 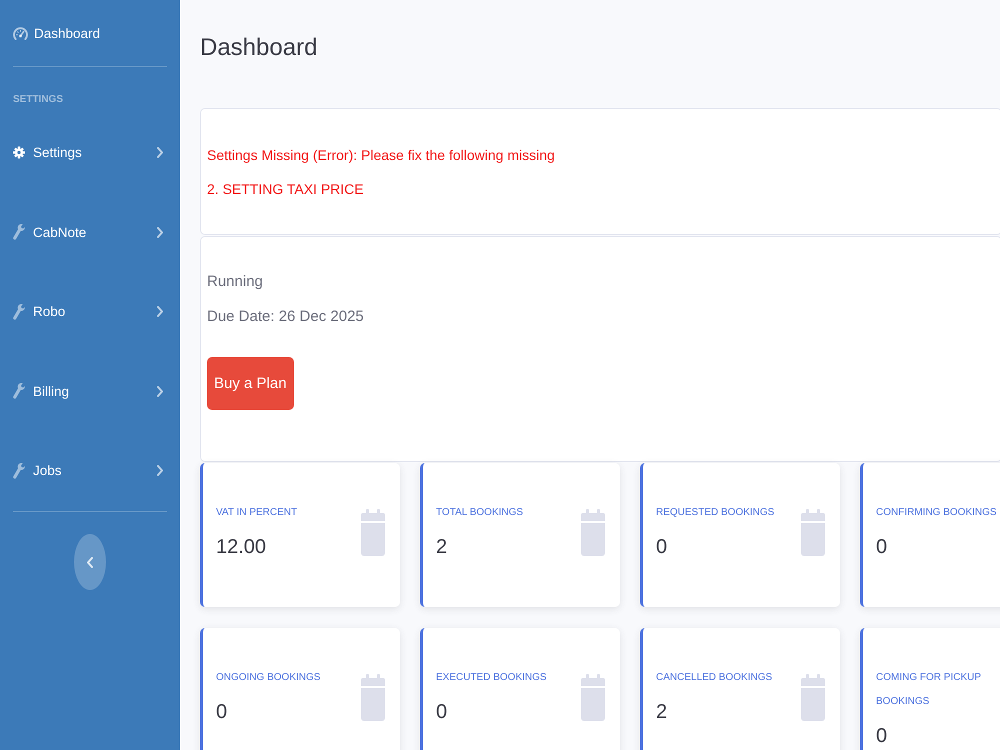 I want to click on sidebar-item: Billing, so click(x=90, y=391).